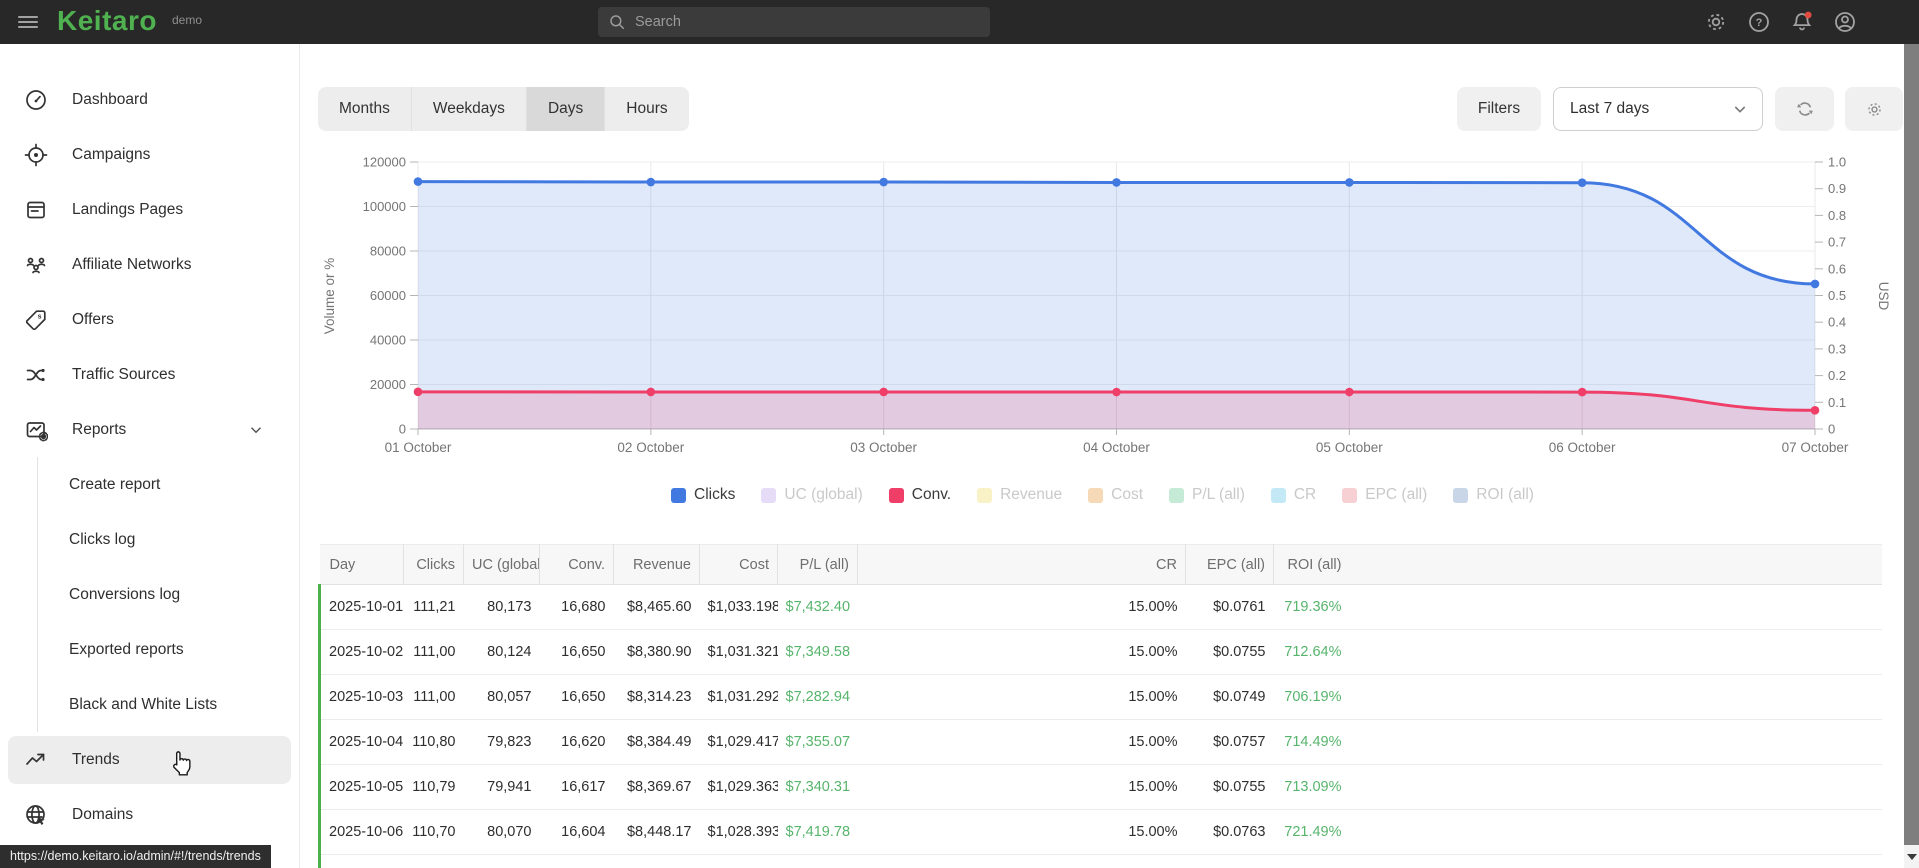  What do you see at coordinates (1505, 494) in the screenshot?
I see `legend-label: ROI (all)` at bounding box center [1505, 494].